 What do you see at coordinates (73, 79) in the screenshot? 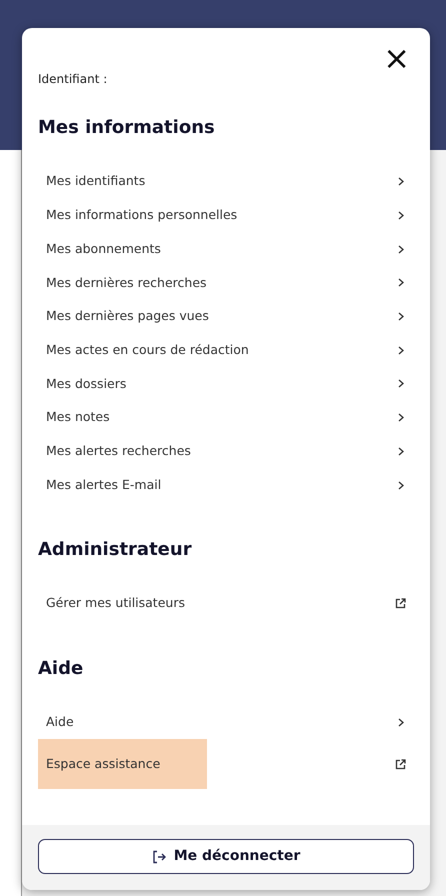
I see `identifier-label: Identifiant :` at bounding box center [73, 79].